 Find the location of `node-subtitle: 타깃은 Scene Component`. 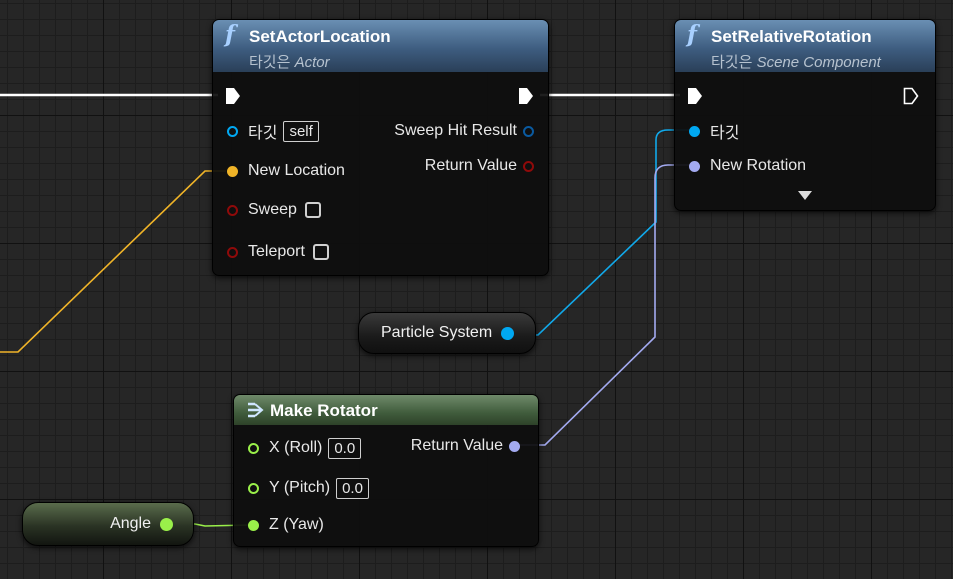

node-subtitle: 타깃은 Scene Component is located at coordinates (796, 62).